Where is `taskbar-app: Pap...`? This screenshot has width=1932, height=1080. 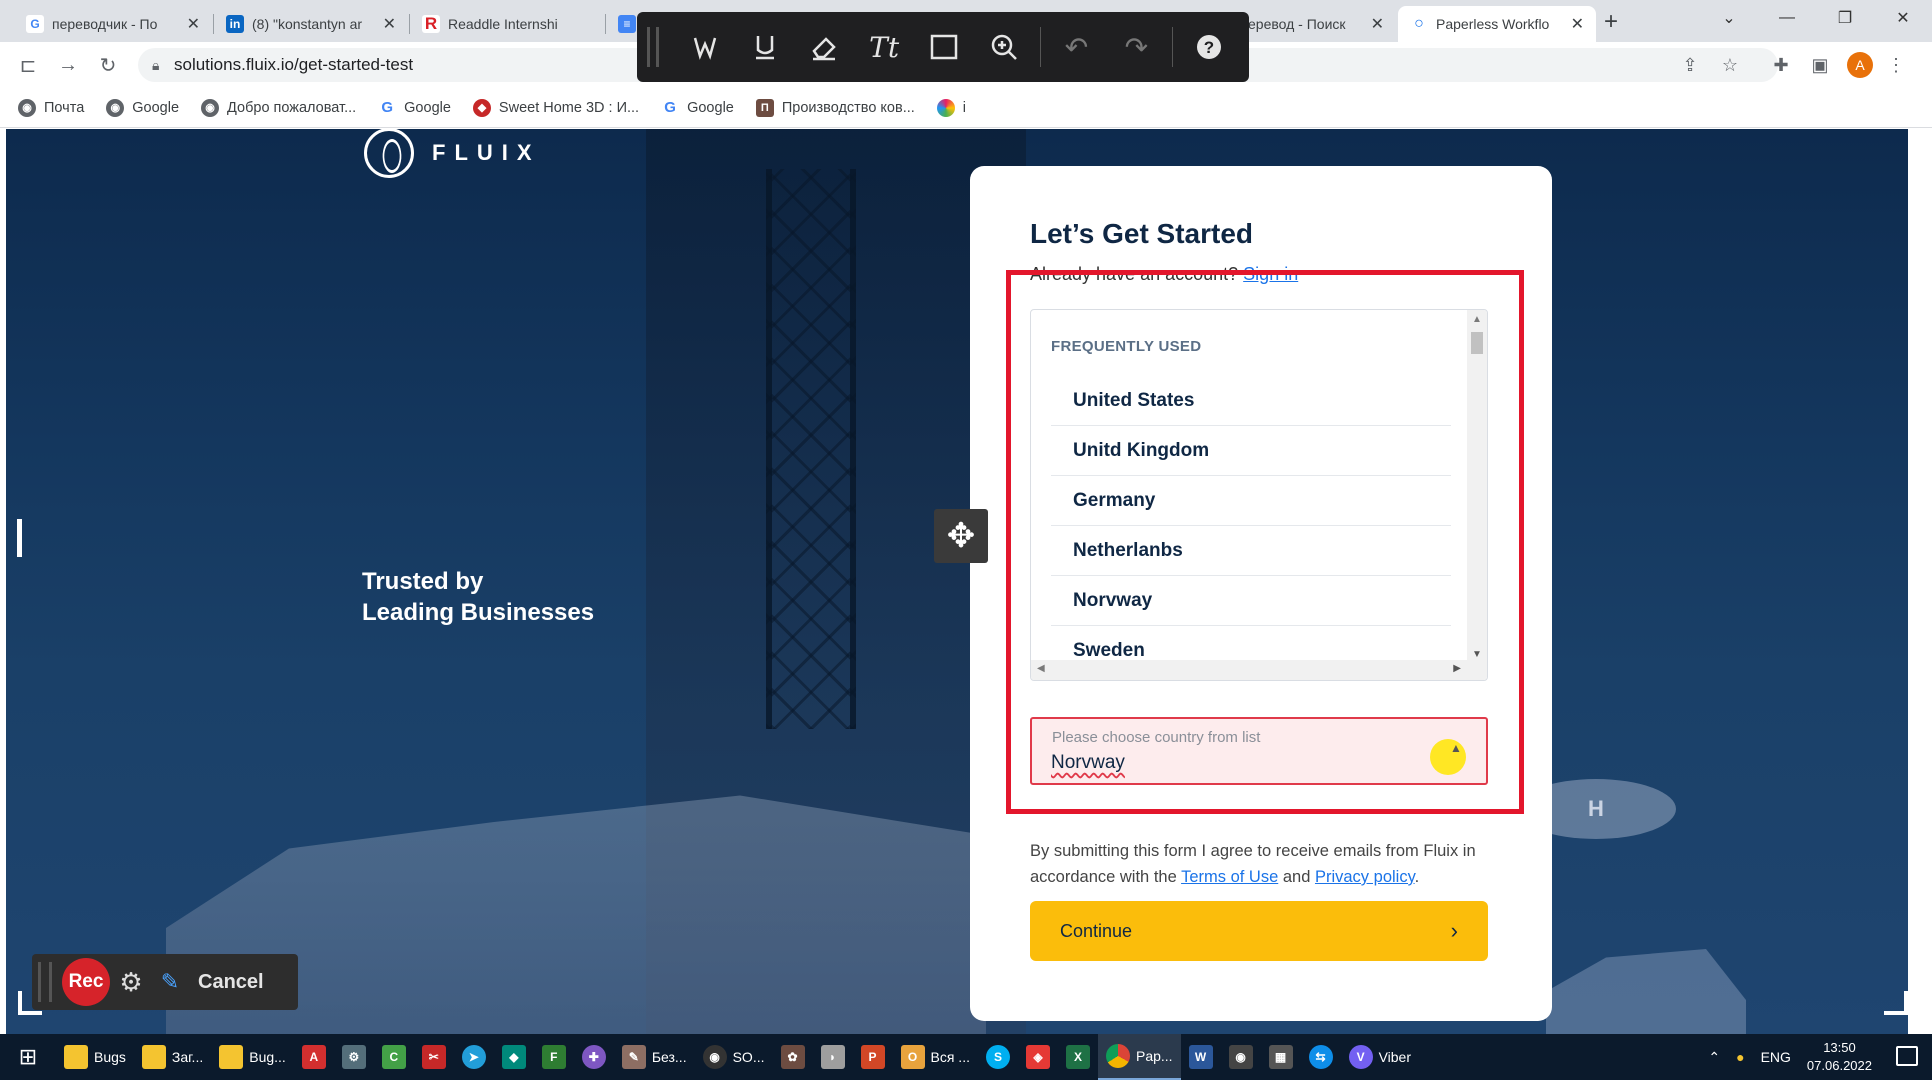
taskbar-app: Pap... is located at coordinates (1139, 1057).